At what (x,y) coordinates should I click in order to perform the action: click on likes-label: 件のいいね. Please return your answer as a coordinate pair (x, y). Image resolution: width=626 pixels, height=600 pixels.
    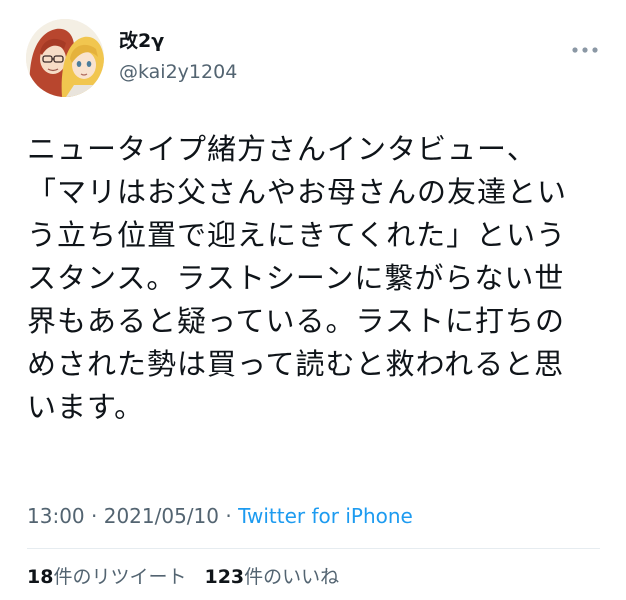
    Looking at the image, I should click on (292, 577).